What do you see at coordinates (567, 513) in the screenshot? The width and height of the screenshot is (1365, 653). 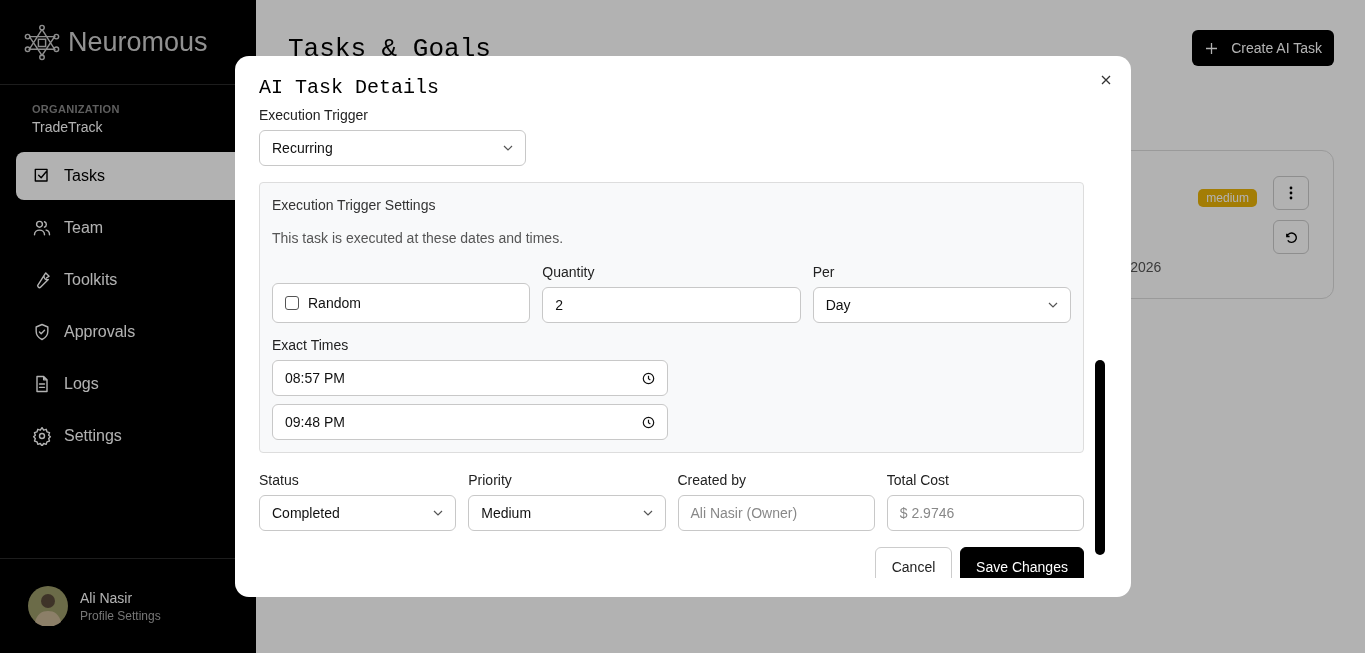 I see `select-field: Medium` at bounding box center [567, 513].